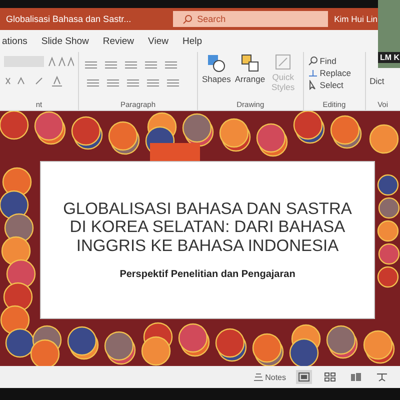 The width and height of the screenshot is (400, 400). Describe the element at coordinates (250, 69) in the screenshot. I see `arrange-button: Arrange` at that location.